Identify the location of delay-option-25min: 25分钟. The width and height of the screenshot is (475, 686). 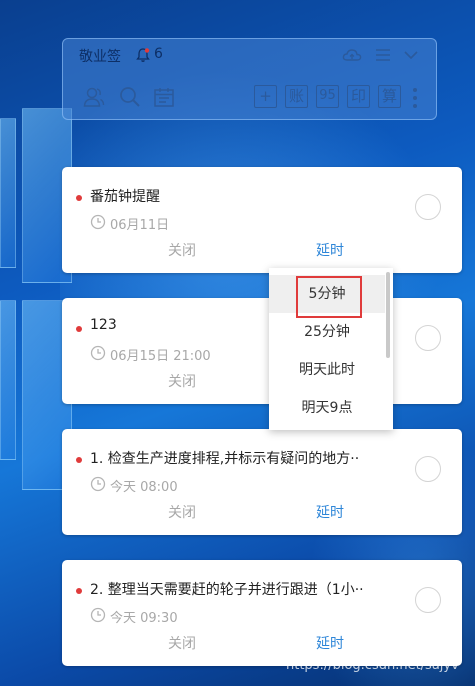
(327, 332).